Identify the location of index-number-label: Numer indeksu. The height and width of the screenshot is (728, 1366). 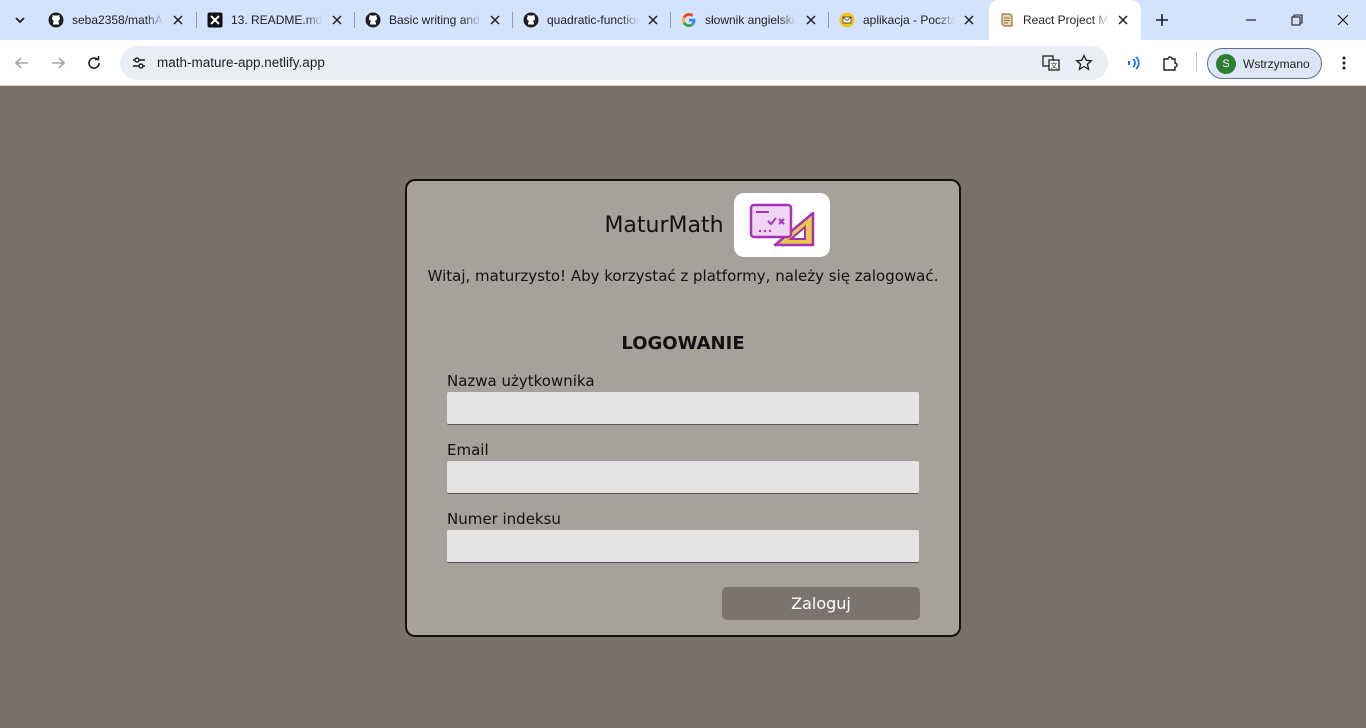
(504, 519).